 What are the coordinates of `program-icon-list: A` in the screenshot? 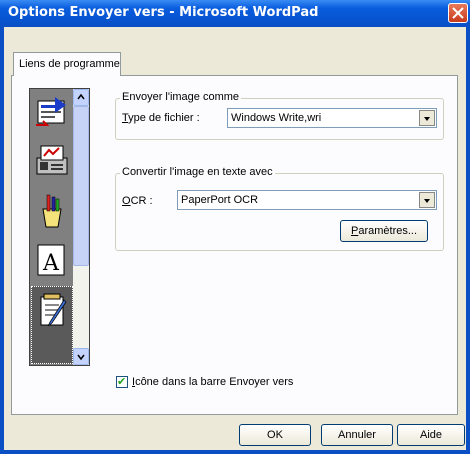 It's located at (59, 227).